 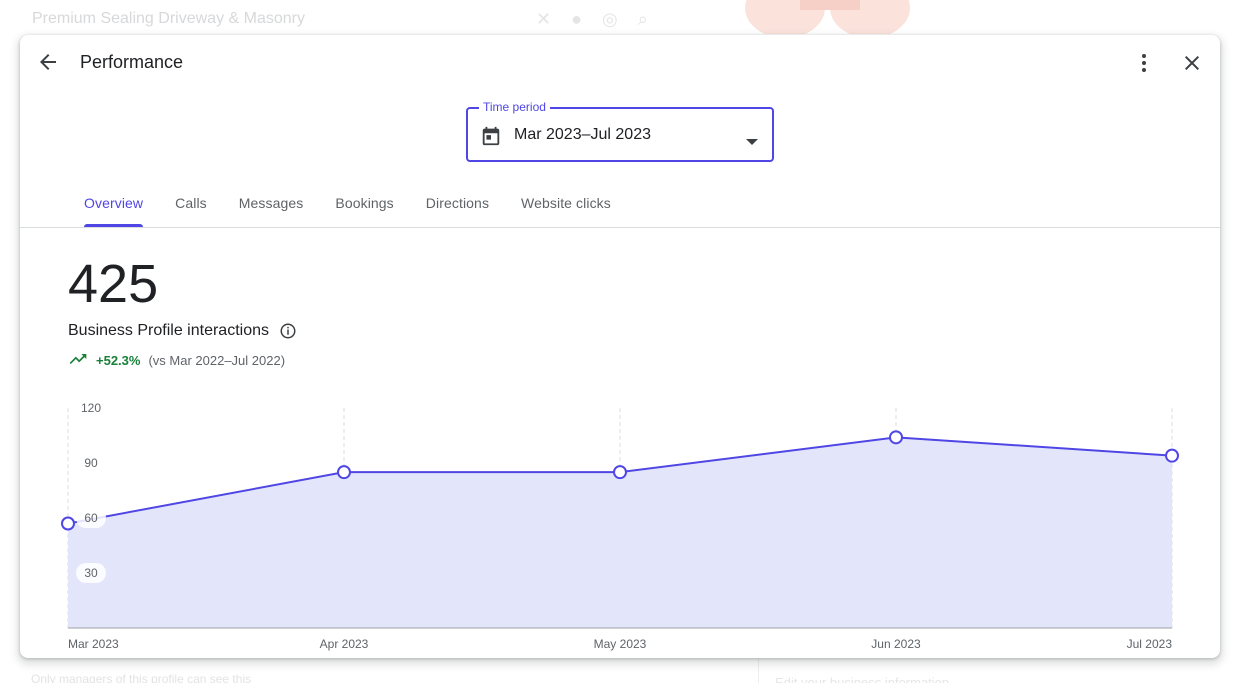 I want to click on metric-value: 425, so click(x=113, y=284).